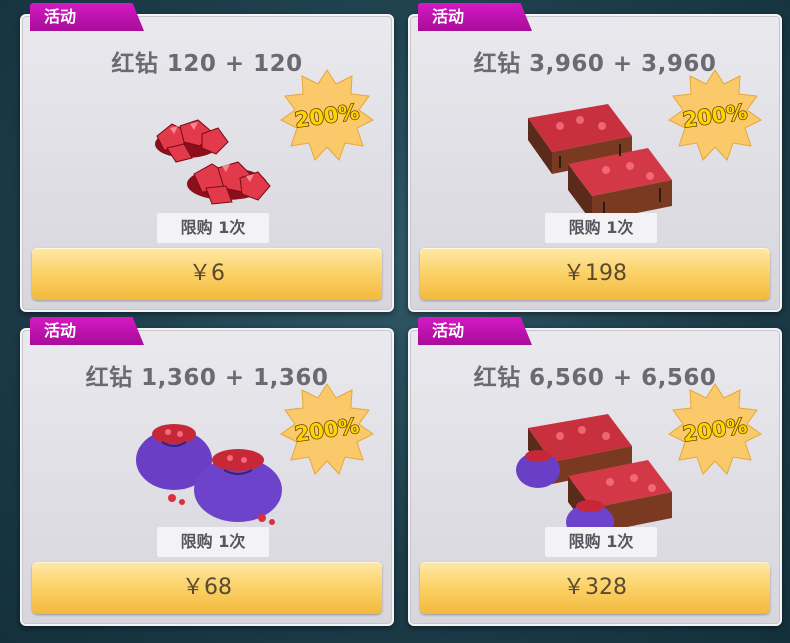  What do you see at coordinates (595, 588) in the screenshot?
I see `buy-button-328: ￥328` at bounding box center [595, 588].